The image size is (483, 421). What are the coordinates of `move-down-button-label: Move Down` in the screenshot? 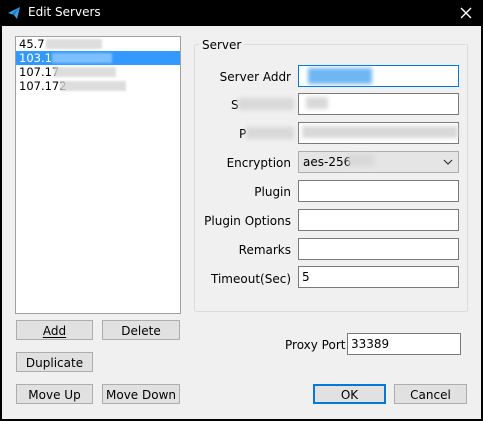 It's located at (141, 395).